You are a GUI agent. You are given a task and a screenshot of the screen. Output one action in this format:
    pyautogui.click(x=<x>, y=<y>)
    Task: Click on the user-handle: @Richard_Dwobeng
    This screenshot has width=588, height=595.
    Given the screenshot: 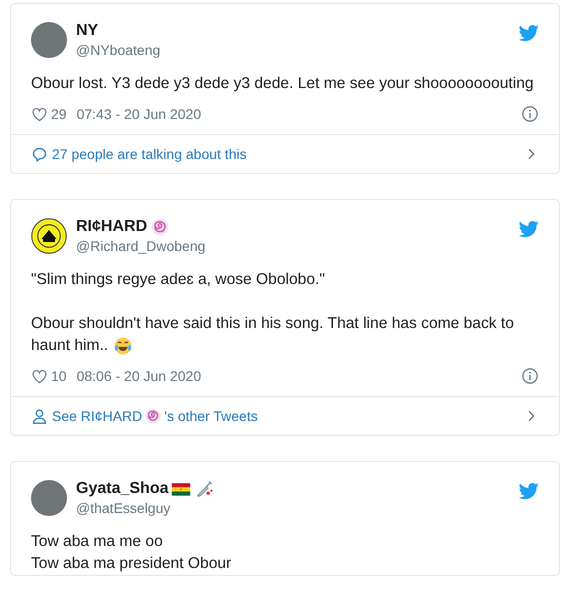 What is the action you would take?
    pyautogui.click(x=297, y=246)
    